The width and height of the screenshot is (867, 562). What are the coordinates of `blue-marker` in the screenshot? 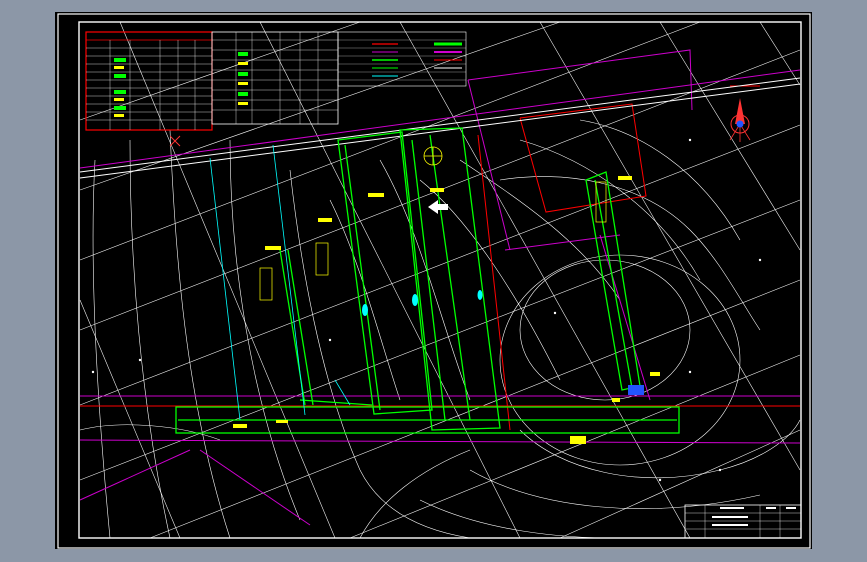 It's located at (636, 390).